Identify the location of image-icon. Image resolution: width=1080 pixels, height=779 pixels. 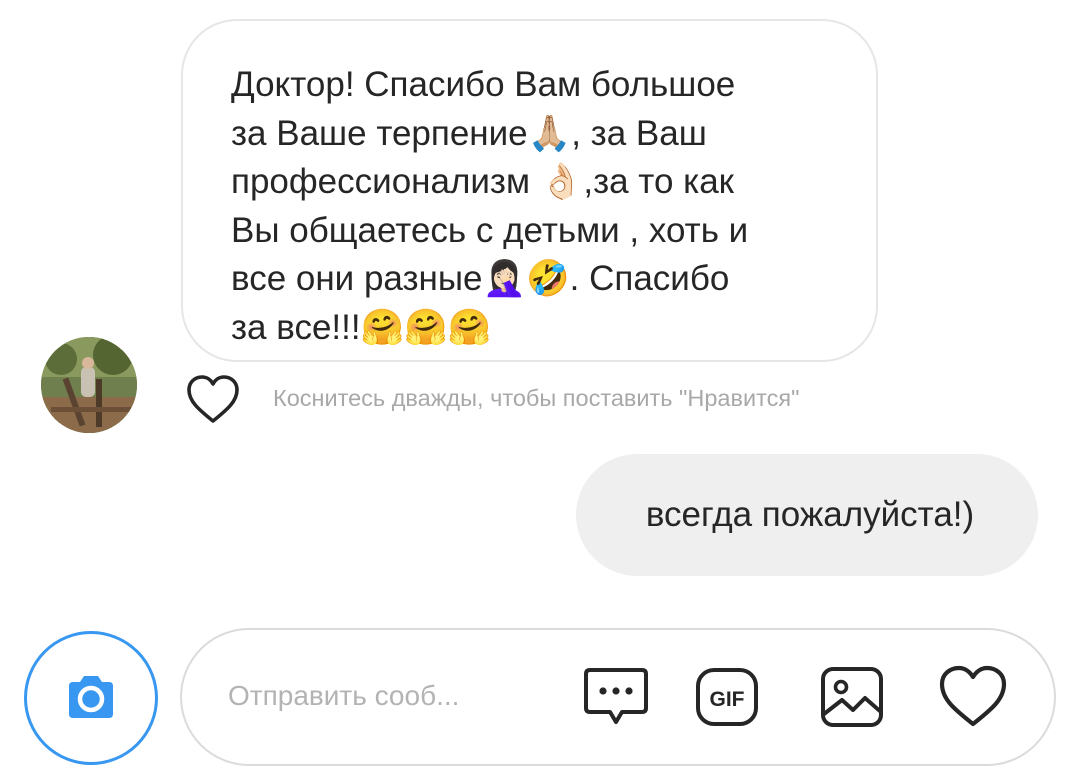
(852, 697).